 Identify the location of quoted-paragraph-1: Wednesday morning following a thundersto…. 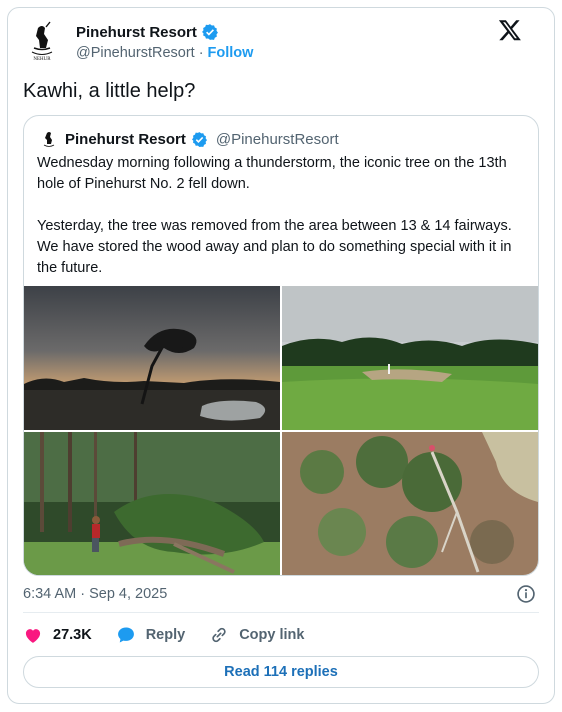
(272, 173).